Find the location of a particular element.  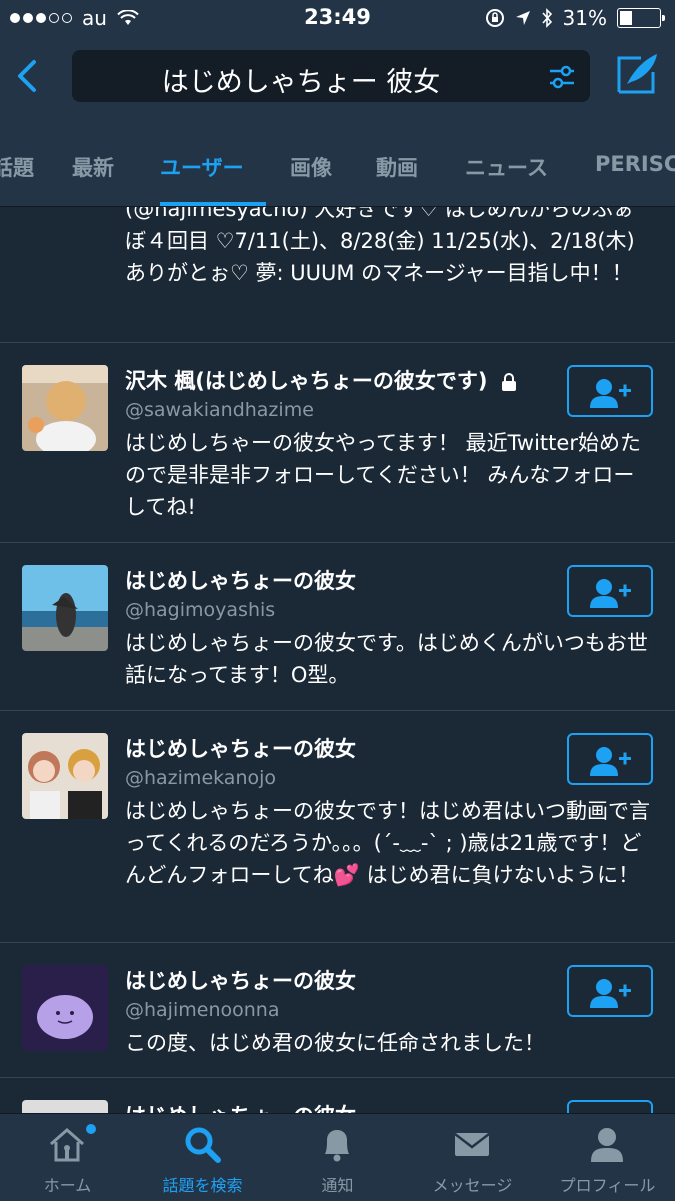

user-handle: @hagimoyashis is located at coordinates (200, 610).